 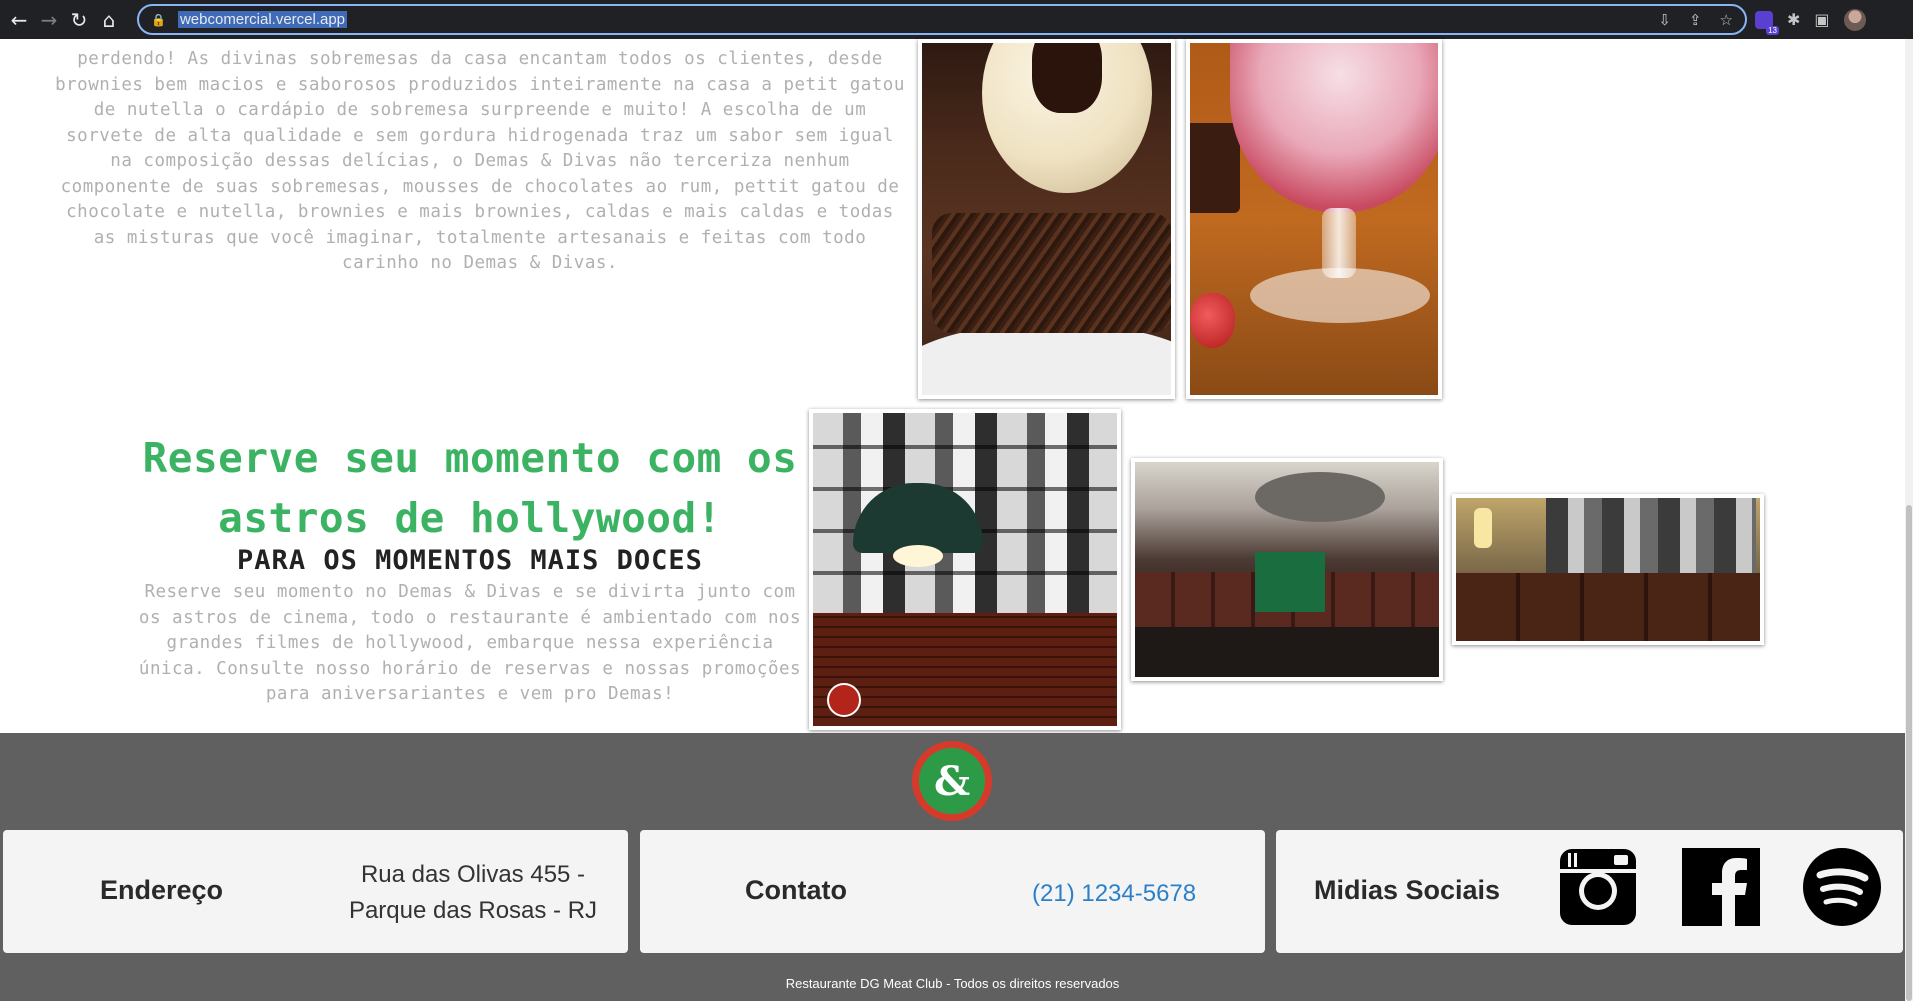 I want to click on bookmark-star-icon: ☆, so click(x=1726, y=20).